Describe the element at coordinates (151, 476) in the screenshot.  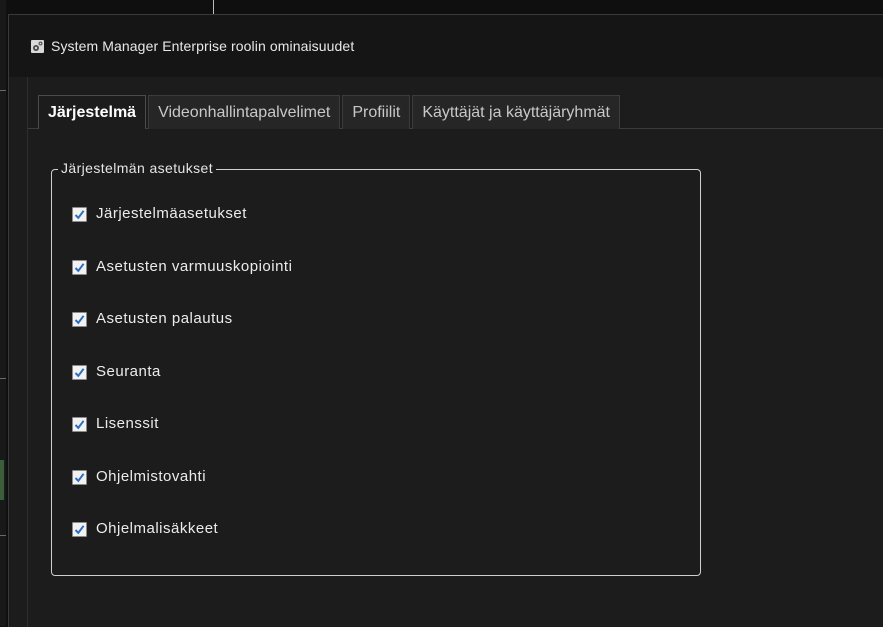
I see `checkbox-label: Ohjelmistovahti` at that location.